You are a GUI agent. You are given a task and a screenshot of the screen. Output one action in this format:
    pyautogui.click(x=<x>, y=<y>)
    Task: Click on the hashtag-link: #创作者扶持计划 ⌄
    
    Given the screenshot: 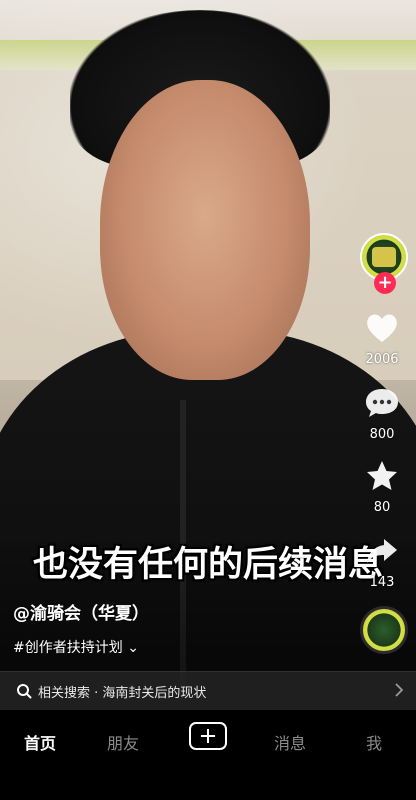 What is the action you would take?
    pyautogui.click(x=76, y=647)
    